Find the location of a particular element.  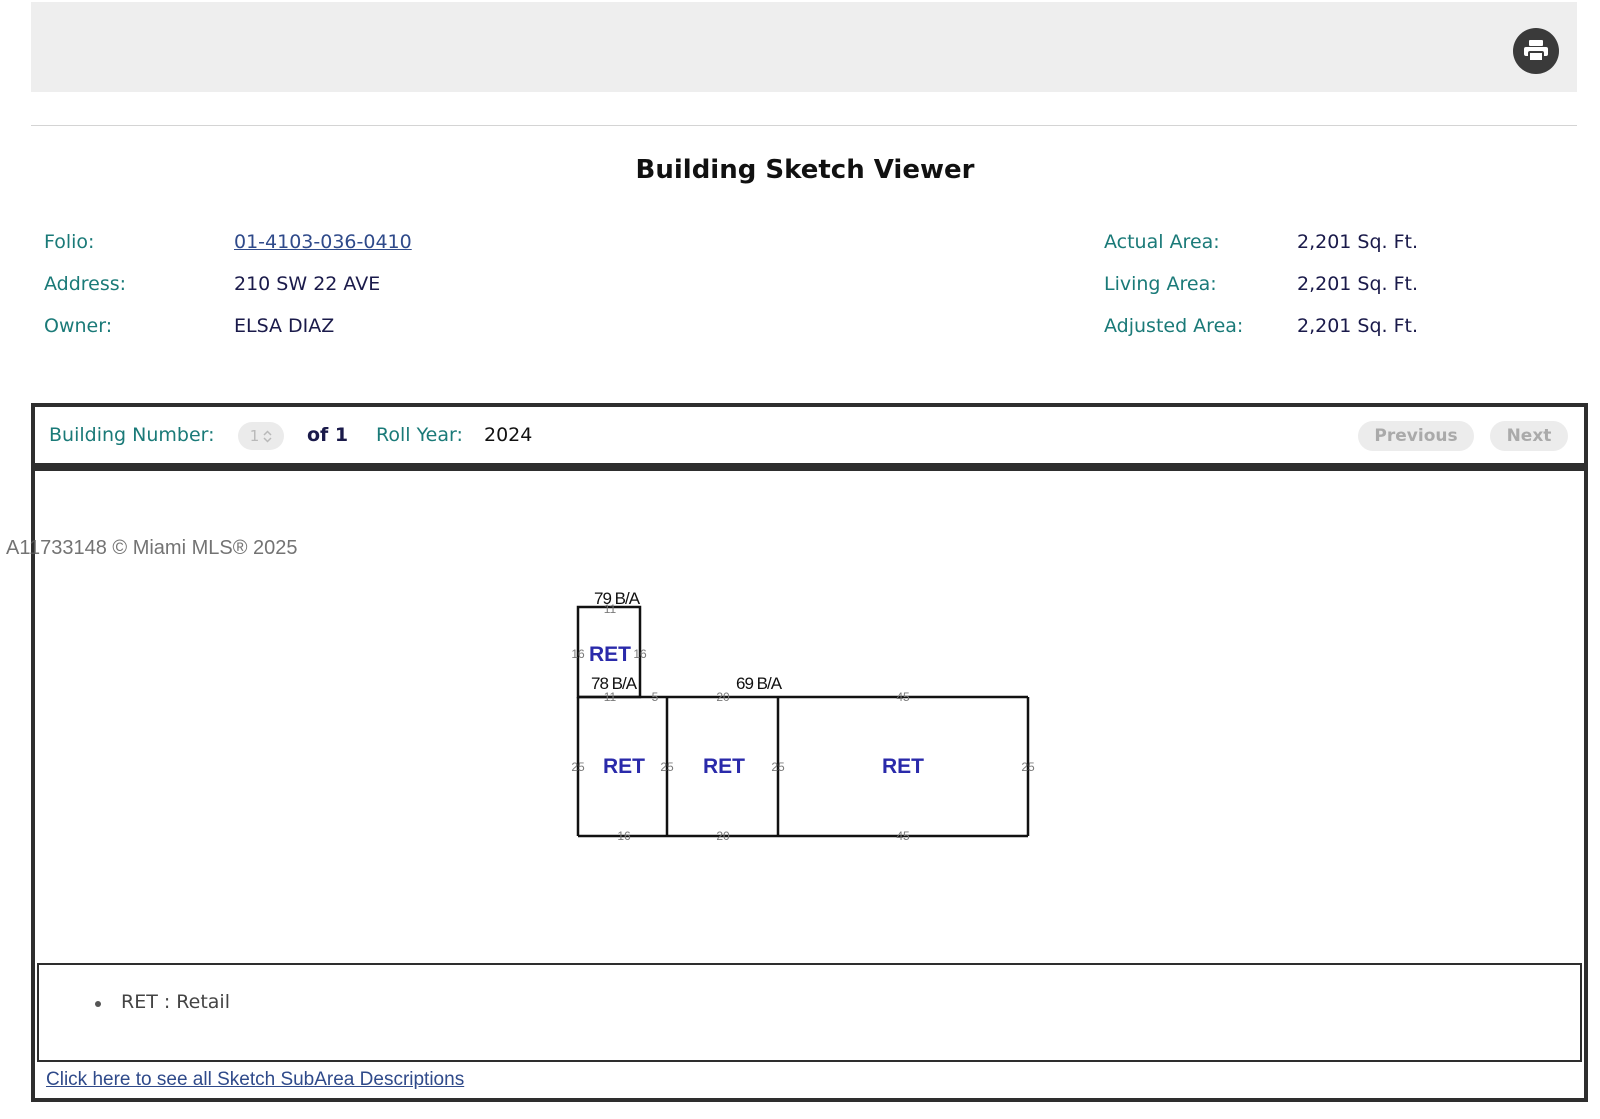

address-label: Address: is located at coordinates (85, 284).